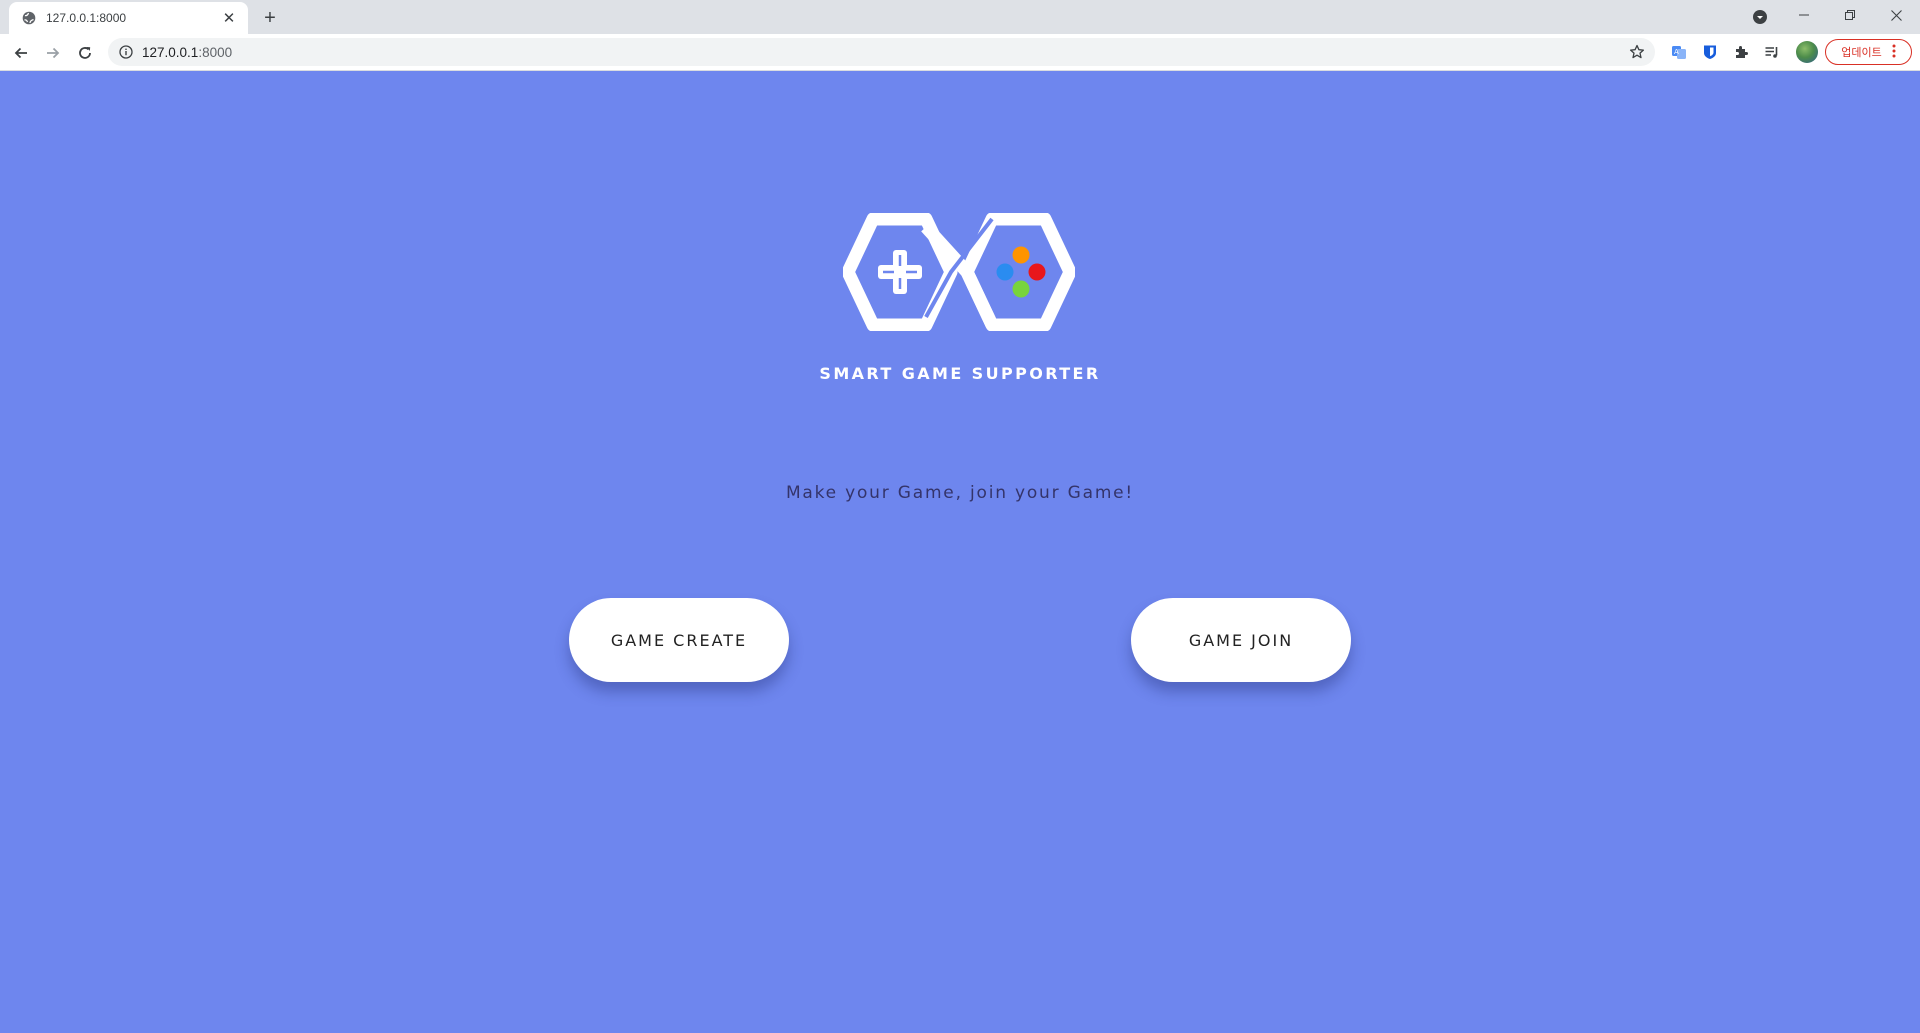 This screenshot has height=1033, width=1920. Describe the element at coordinates (1021, 289) in the screenshot. I see `green-button-dot` at that location.